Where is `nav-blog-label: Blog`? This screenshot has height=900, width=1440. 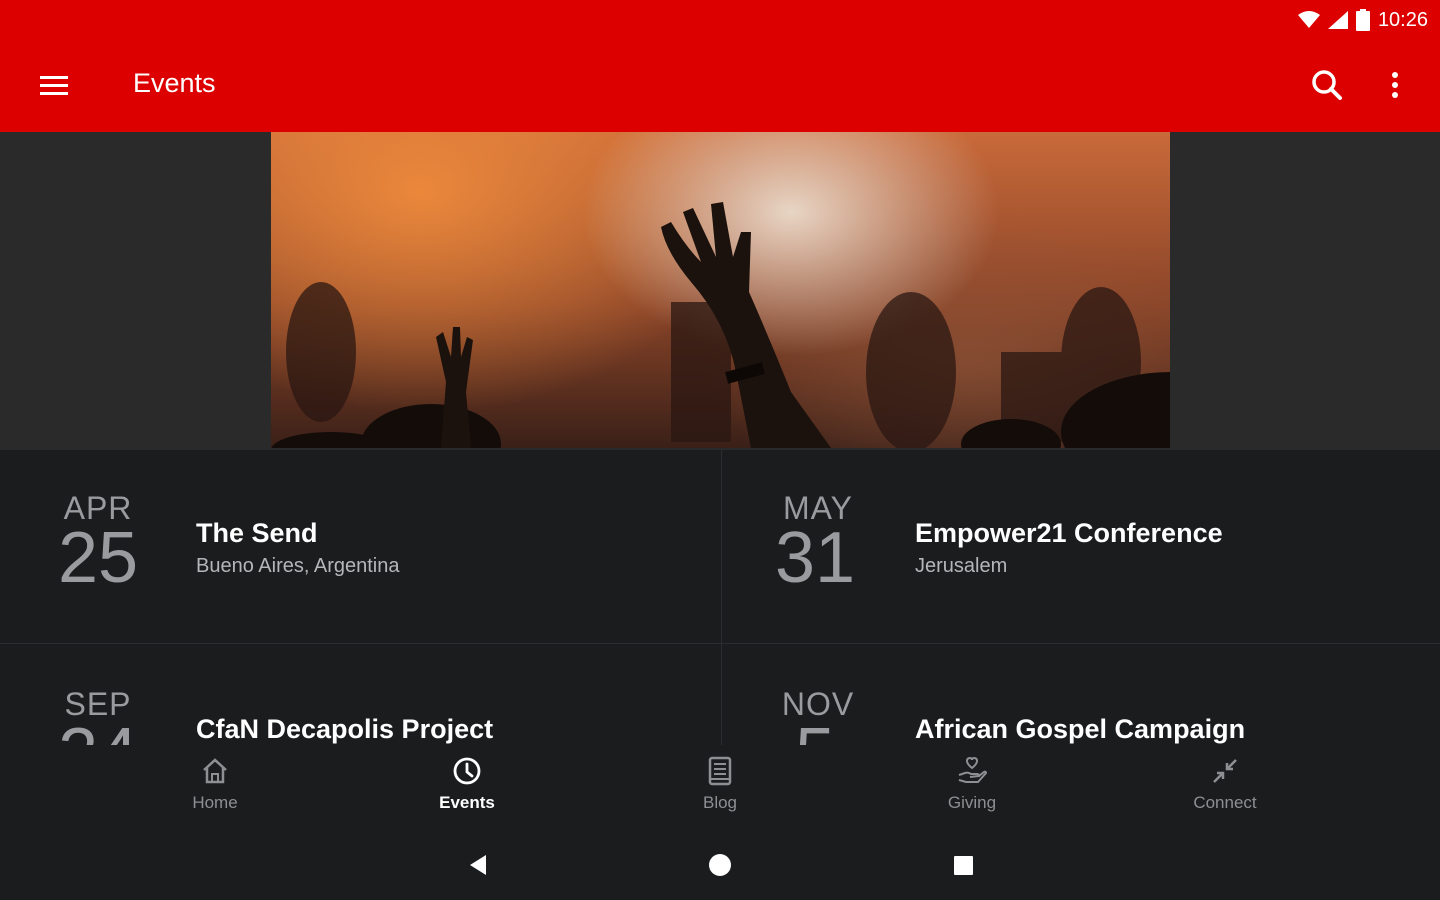 nav-blog-label: Blog is located at coordinates (720, 802).